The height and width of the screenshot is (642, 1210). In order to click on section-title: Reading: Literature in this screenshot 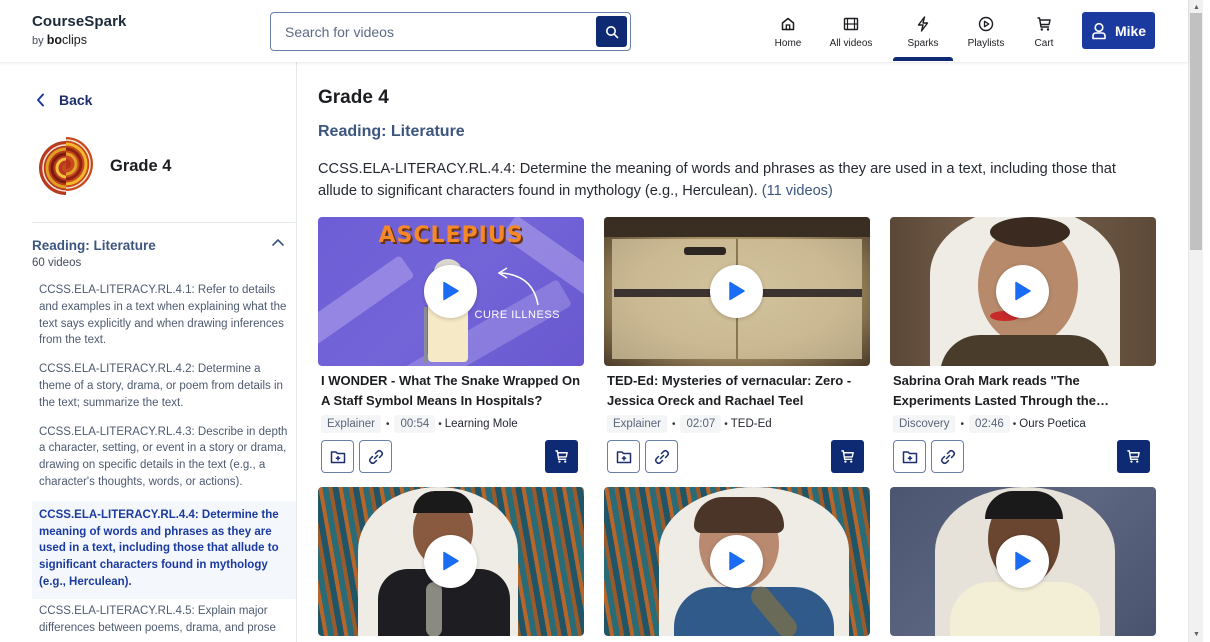, I will do `click(94, 245)`.